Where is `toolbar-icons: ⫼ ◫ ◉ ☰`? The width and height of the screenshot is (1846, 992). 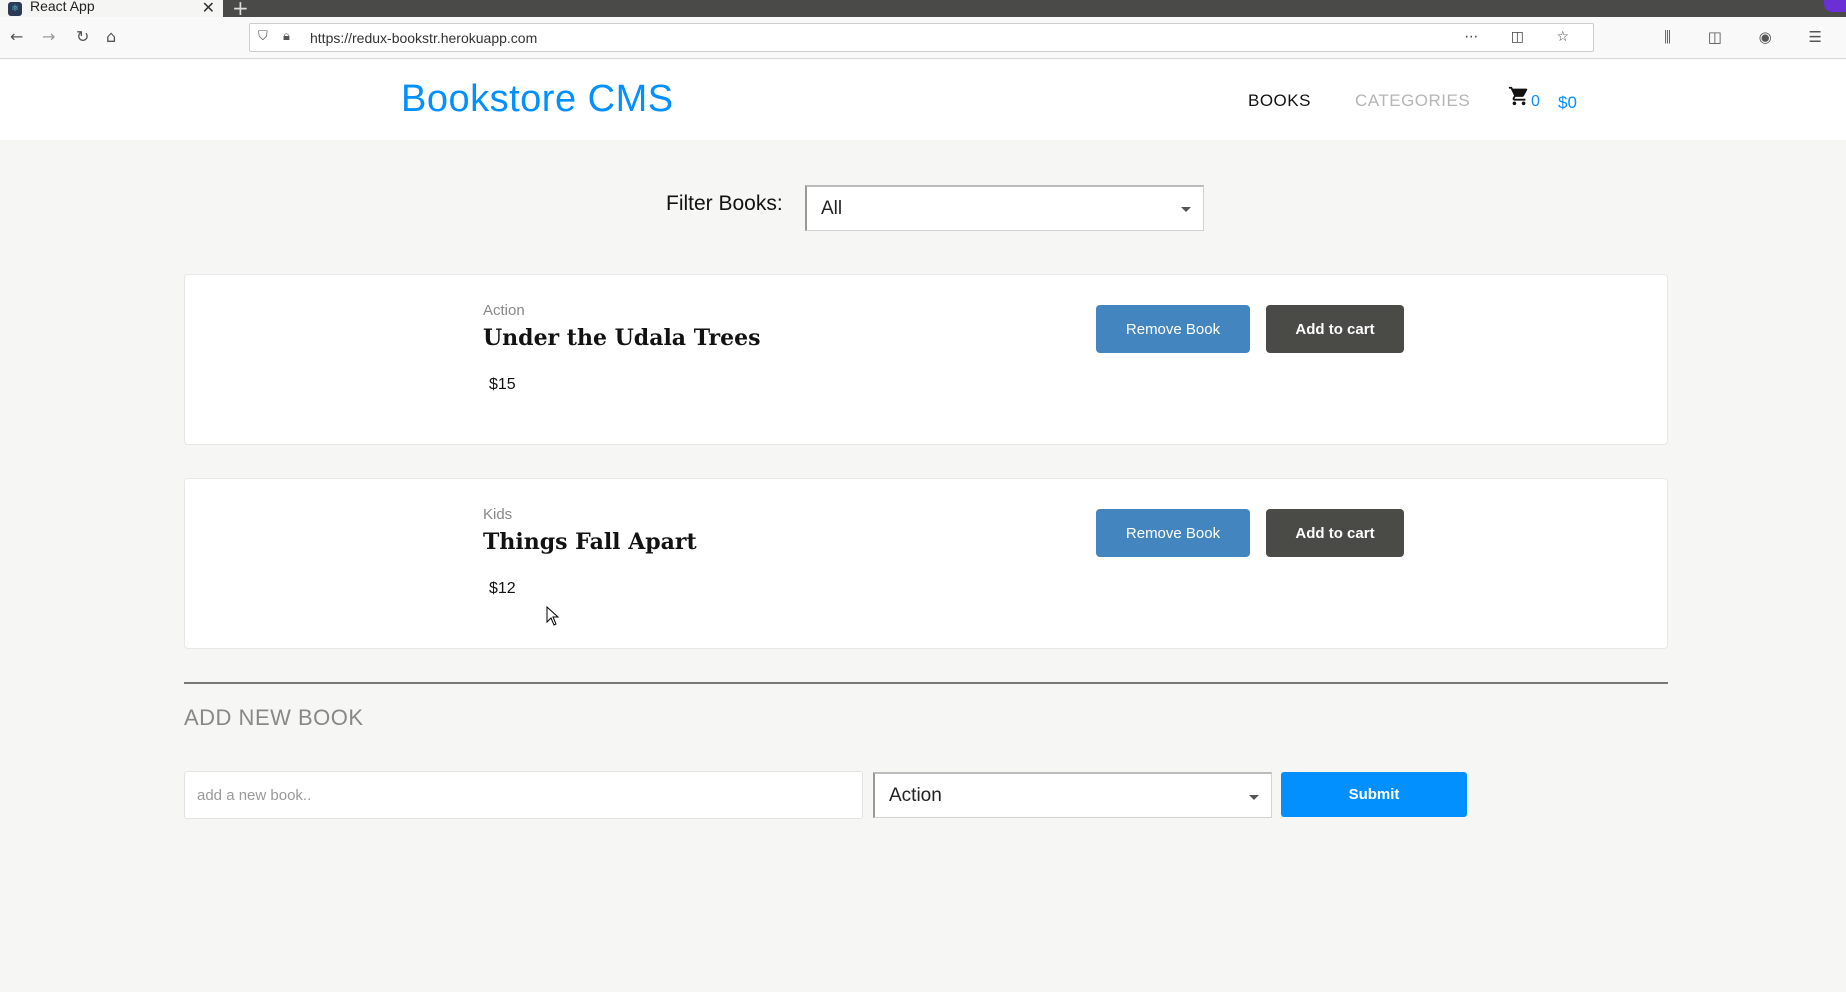 toolbar-icons: ⫼ ◫ ◉ ☰ is located at coordinates (1751, 37).